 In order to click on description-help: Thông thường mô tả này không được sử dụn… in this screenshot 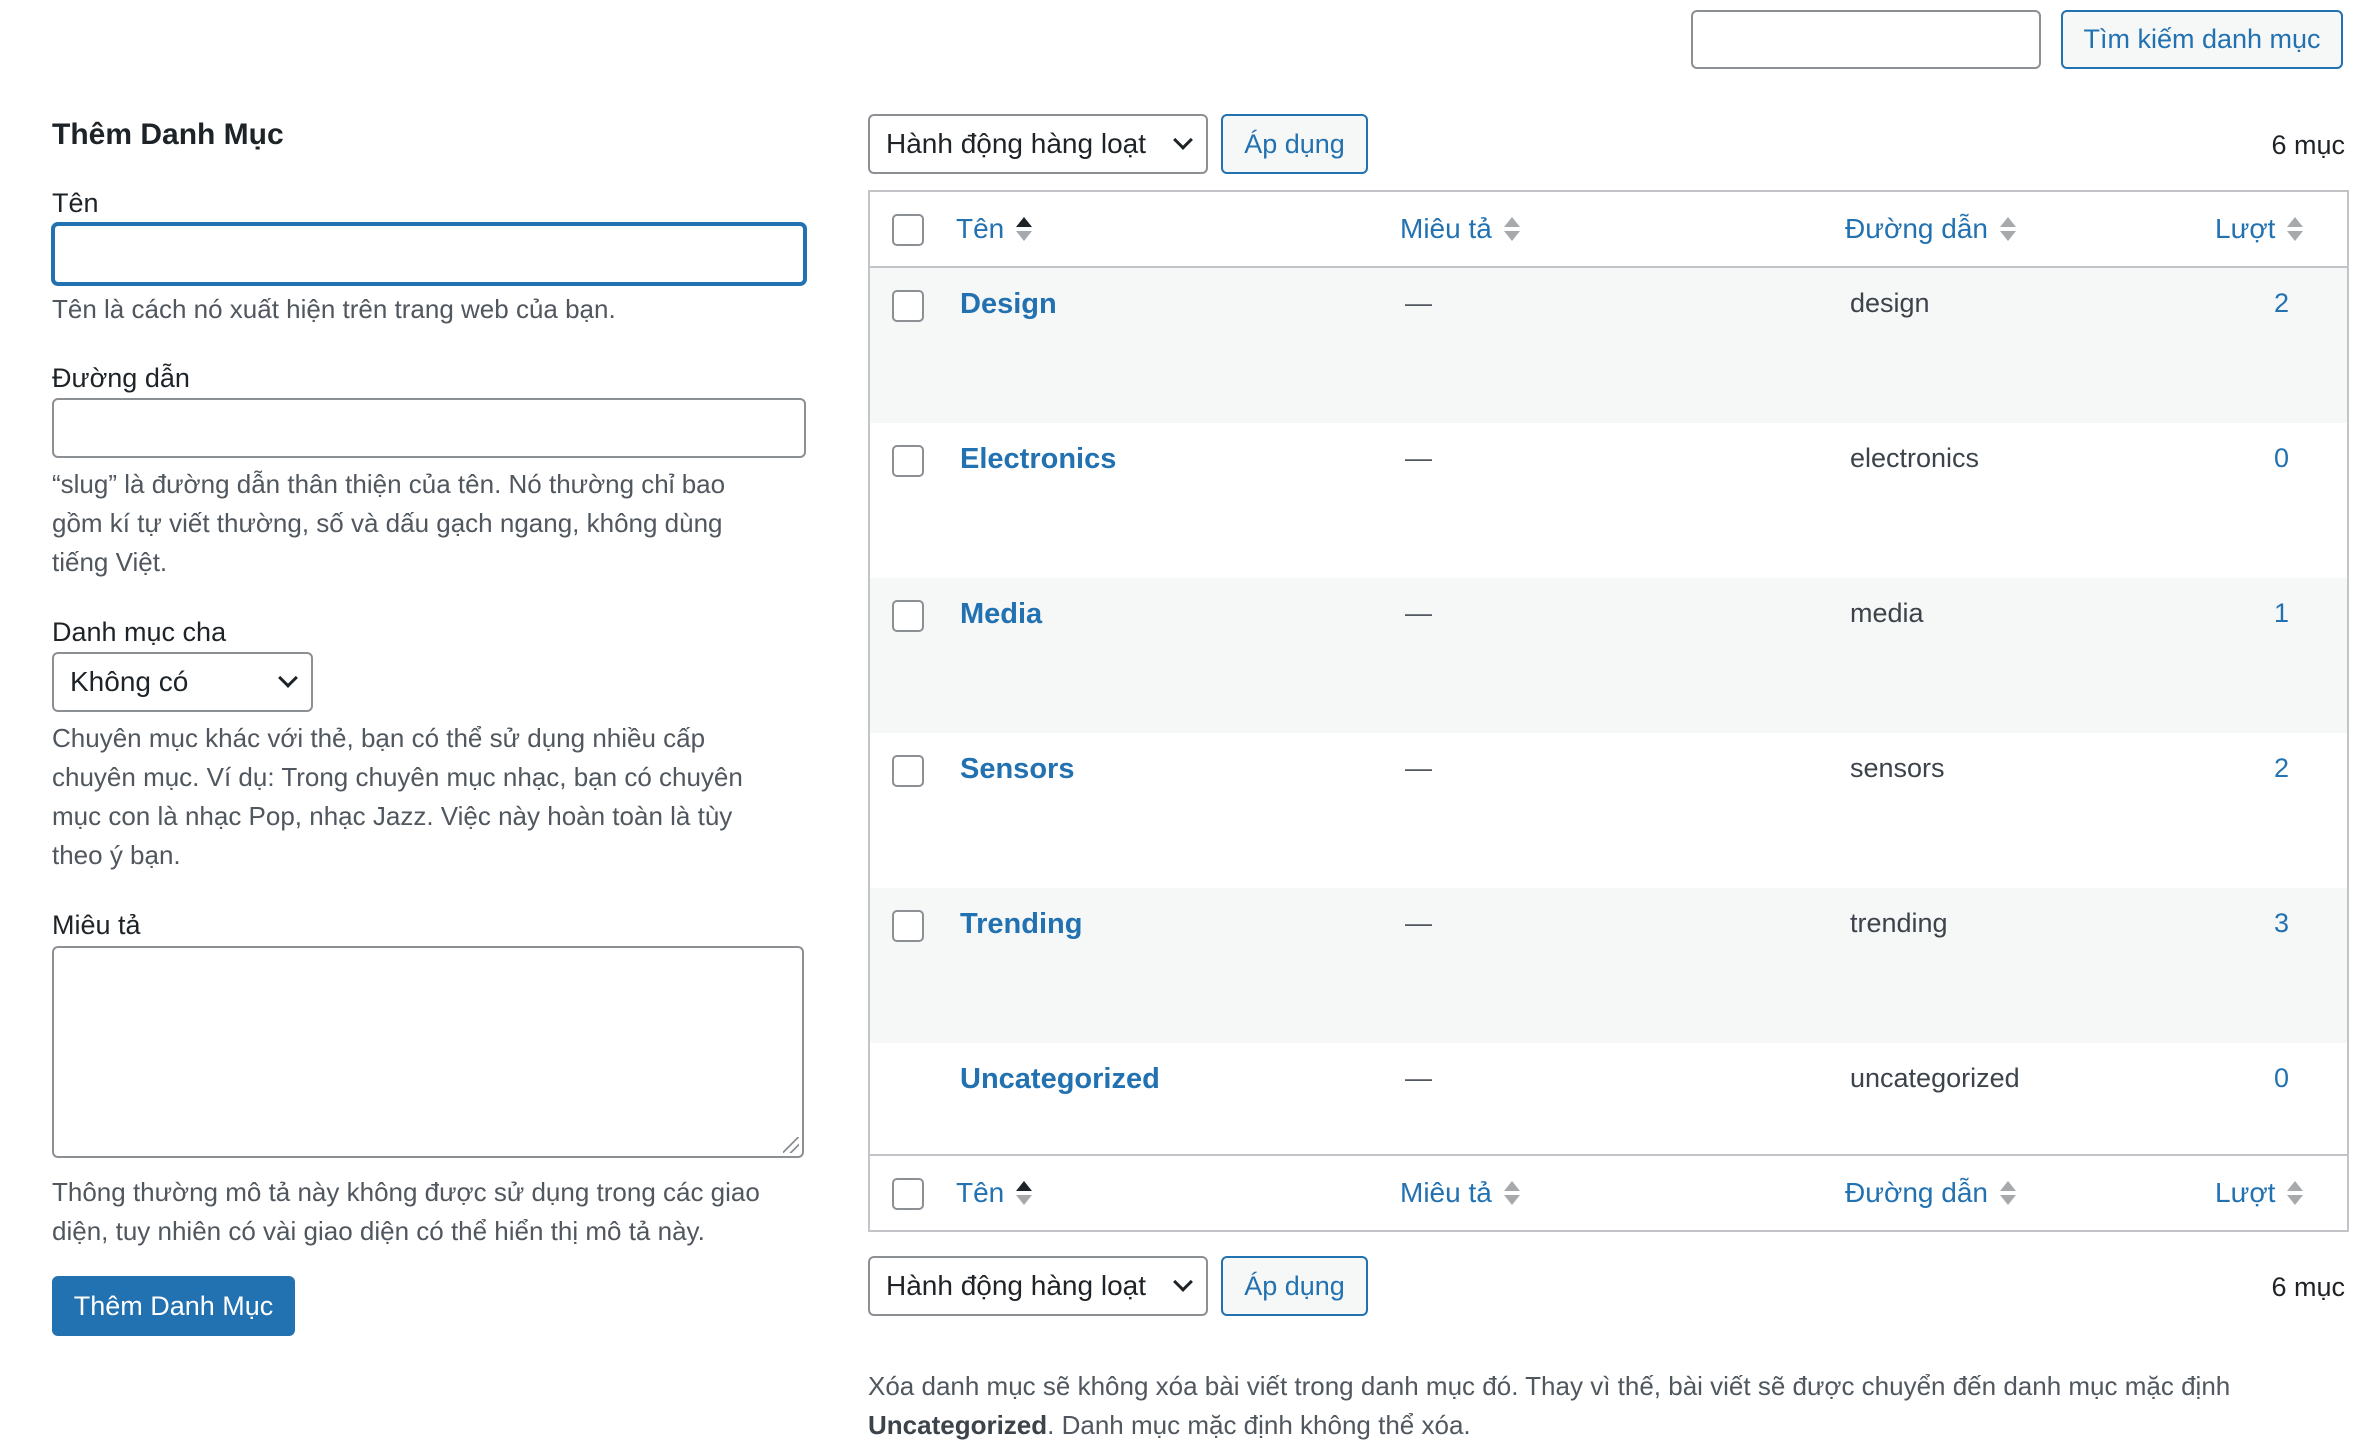, I will do `click(406, 1211)`.